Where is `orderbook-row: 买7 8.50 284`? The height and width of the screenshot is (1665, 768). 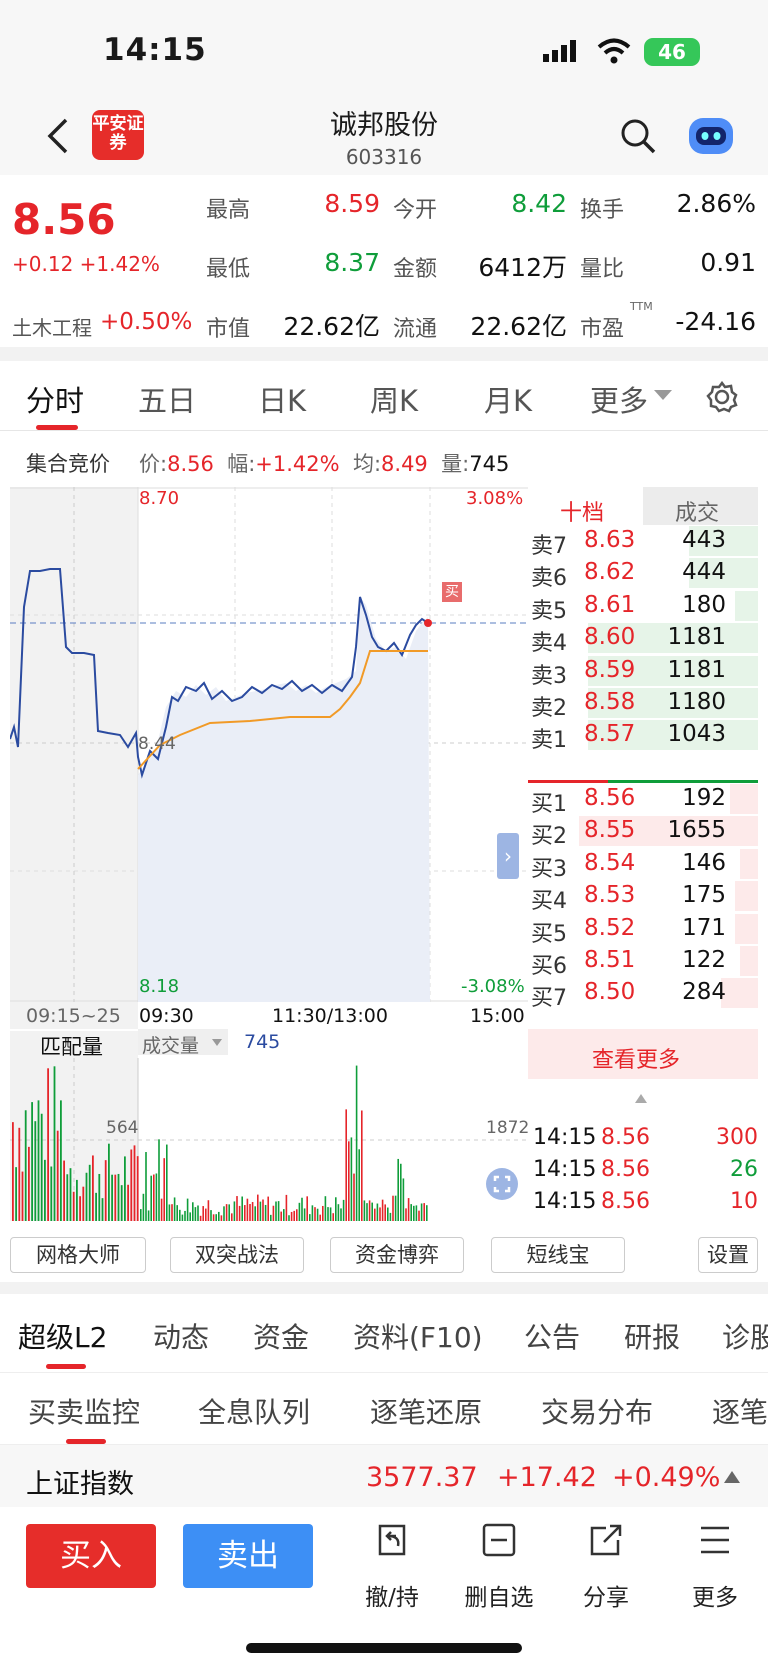
orderbook-row: 买7 8.50 284 is located at coordinates (643, 994).